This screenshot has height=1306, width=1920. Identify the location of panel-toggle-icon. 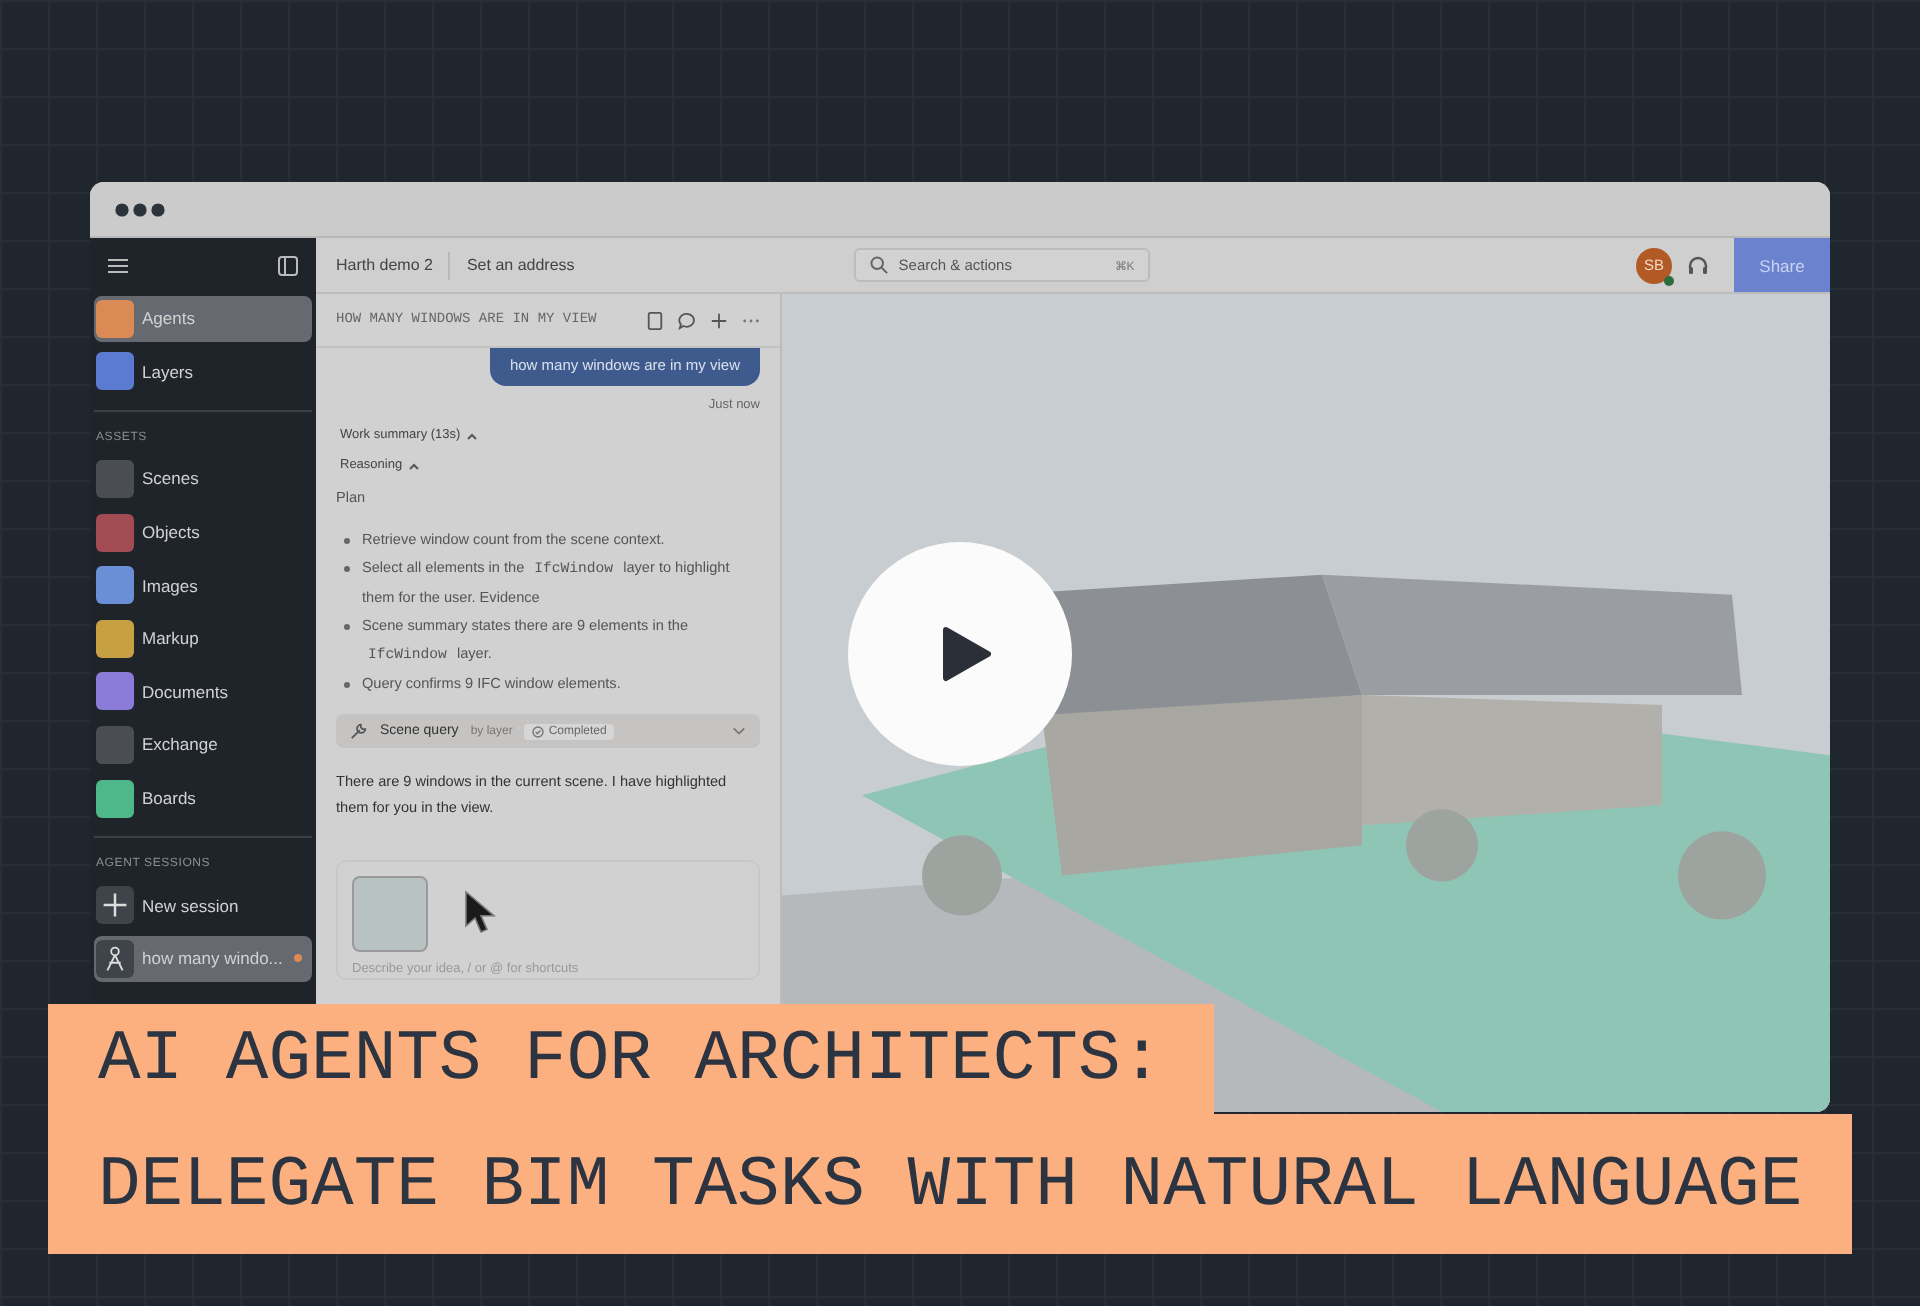
(288, 265).